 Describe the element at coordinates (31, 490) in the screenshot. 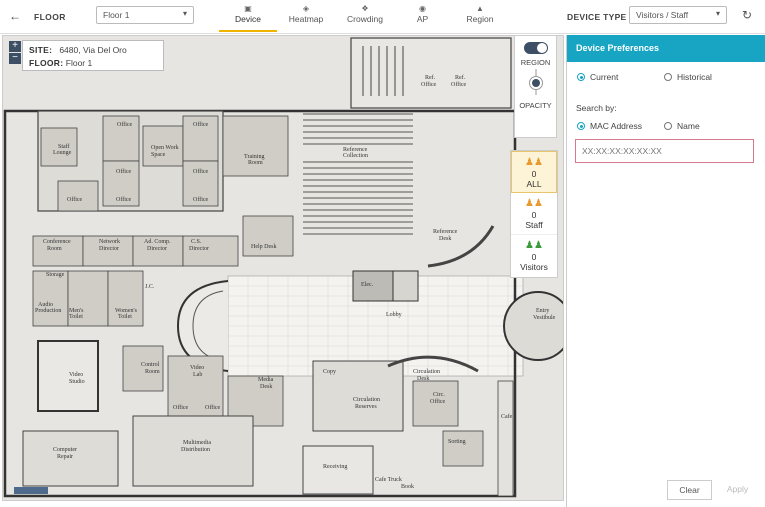

I see `map-scale-bar` at that location.